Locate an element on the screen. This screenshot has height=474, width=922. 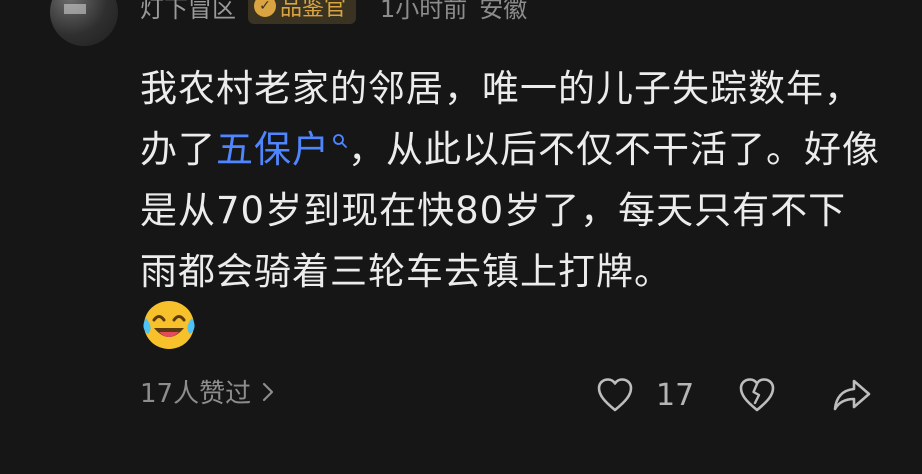
share-arrow-icon is located at coordinates (852, 395).